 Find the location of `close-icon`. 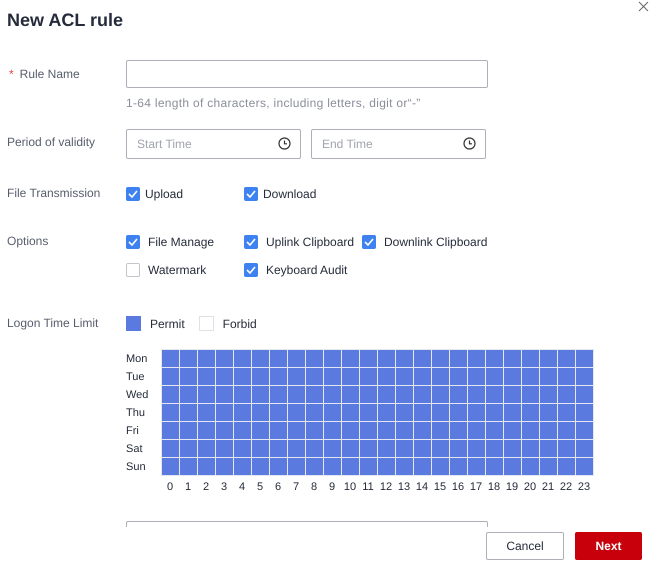

close-icon is located at coordinates (643, 6).